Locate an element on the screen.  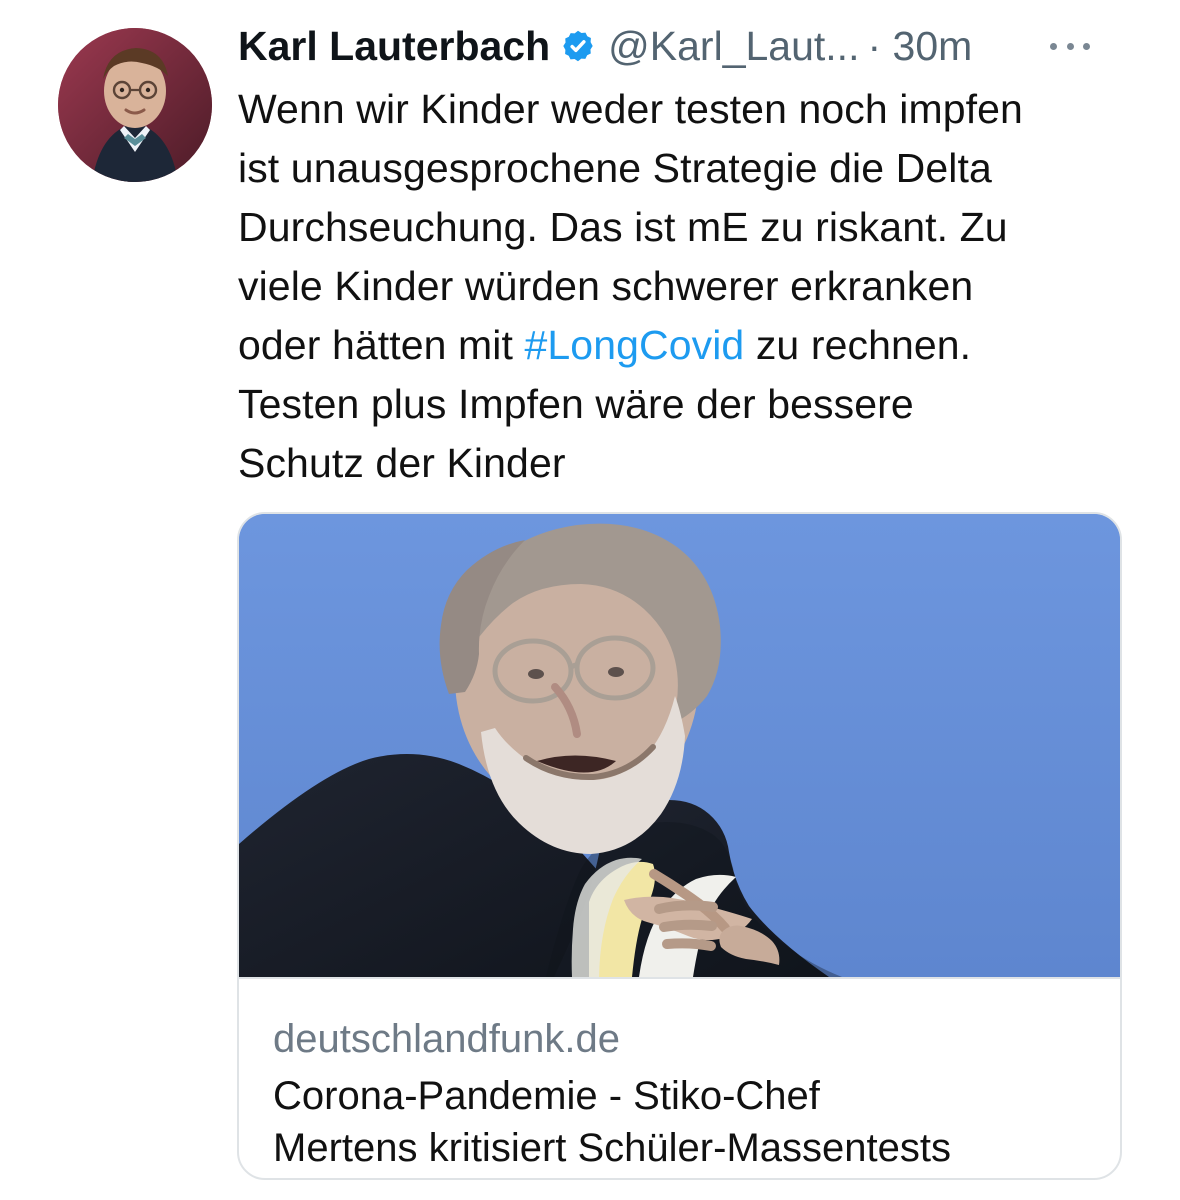
hashtag-link: #LongCovid is located at coordinates (634, 345).